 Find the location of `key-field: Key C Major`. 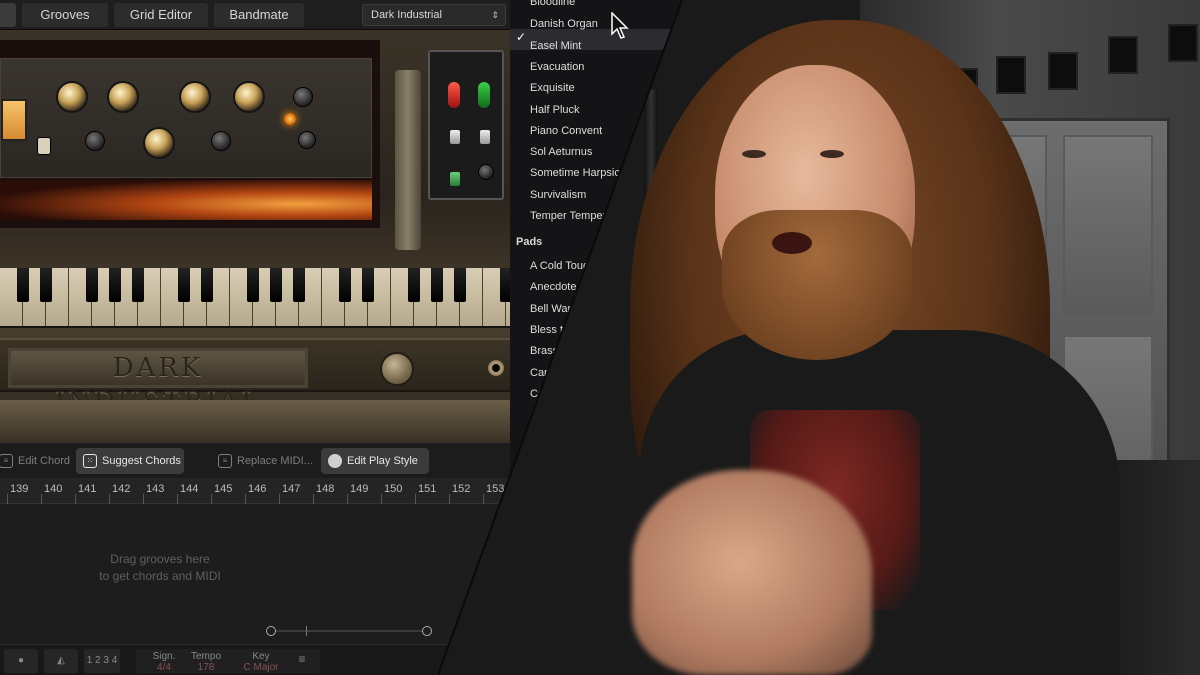

key-field: Key C Major is located at coordinates (261, 662).